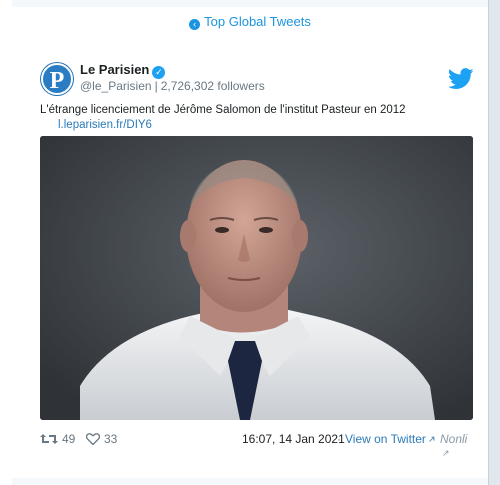 Image resolution: width=500 pixels, height=485 pixels. I want to click on view-on-twitter-label: View on Twitter, so click(385, 439).